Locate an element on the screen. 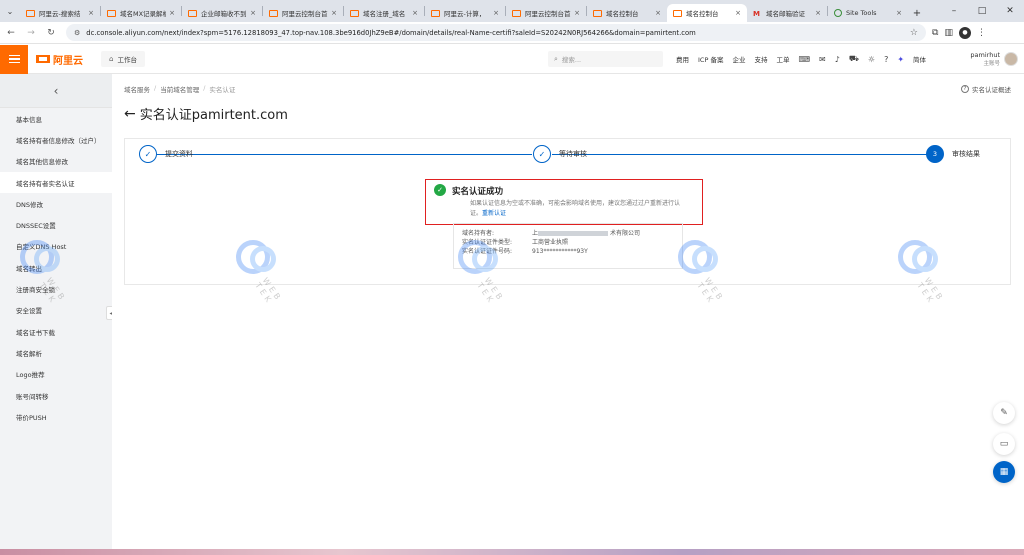 The width and height of the screenshot is (1024, 555). tab-title: 阿里云-计算， is located at coordinates (465, 14).